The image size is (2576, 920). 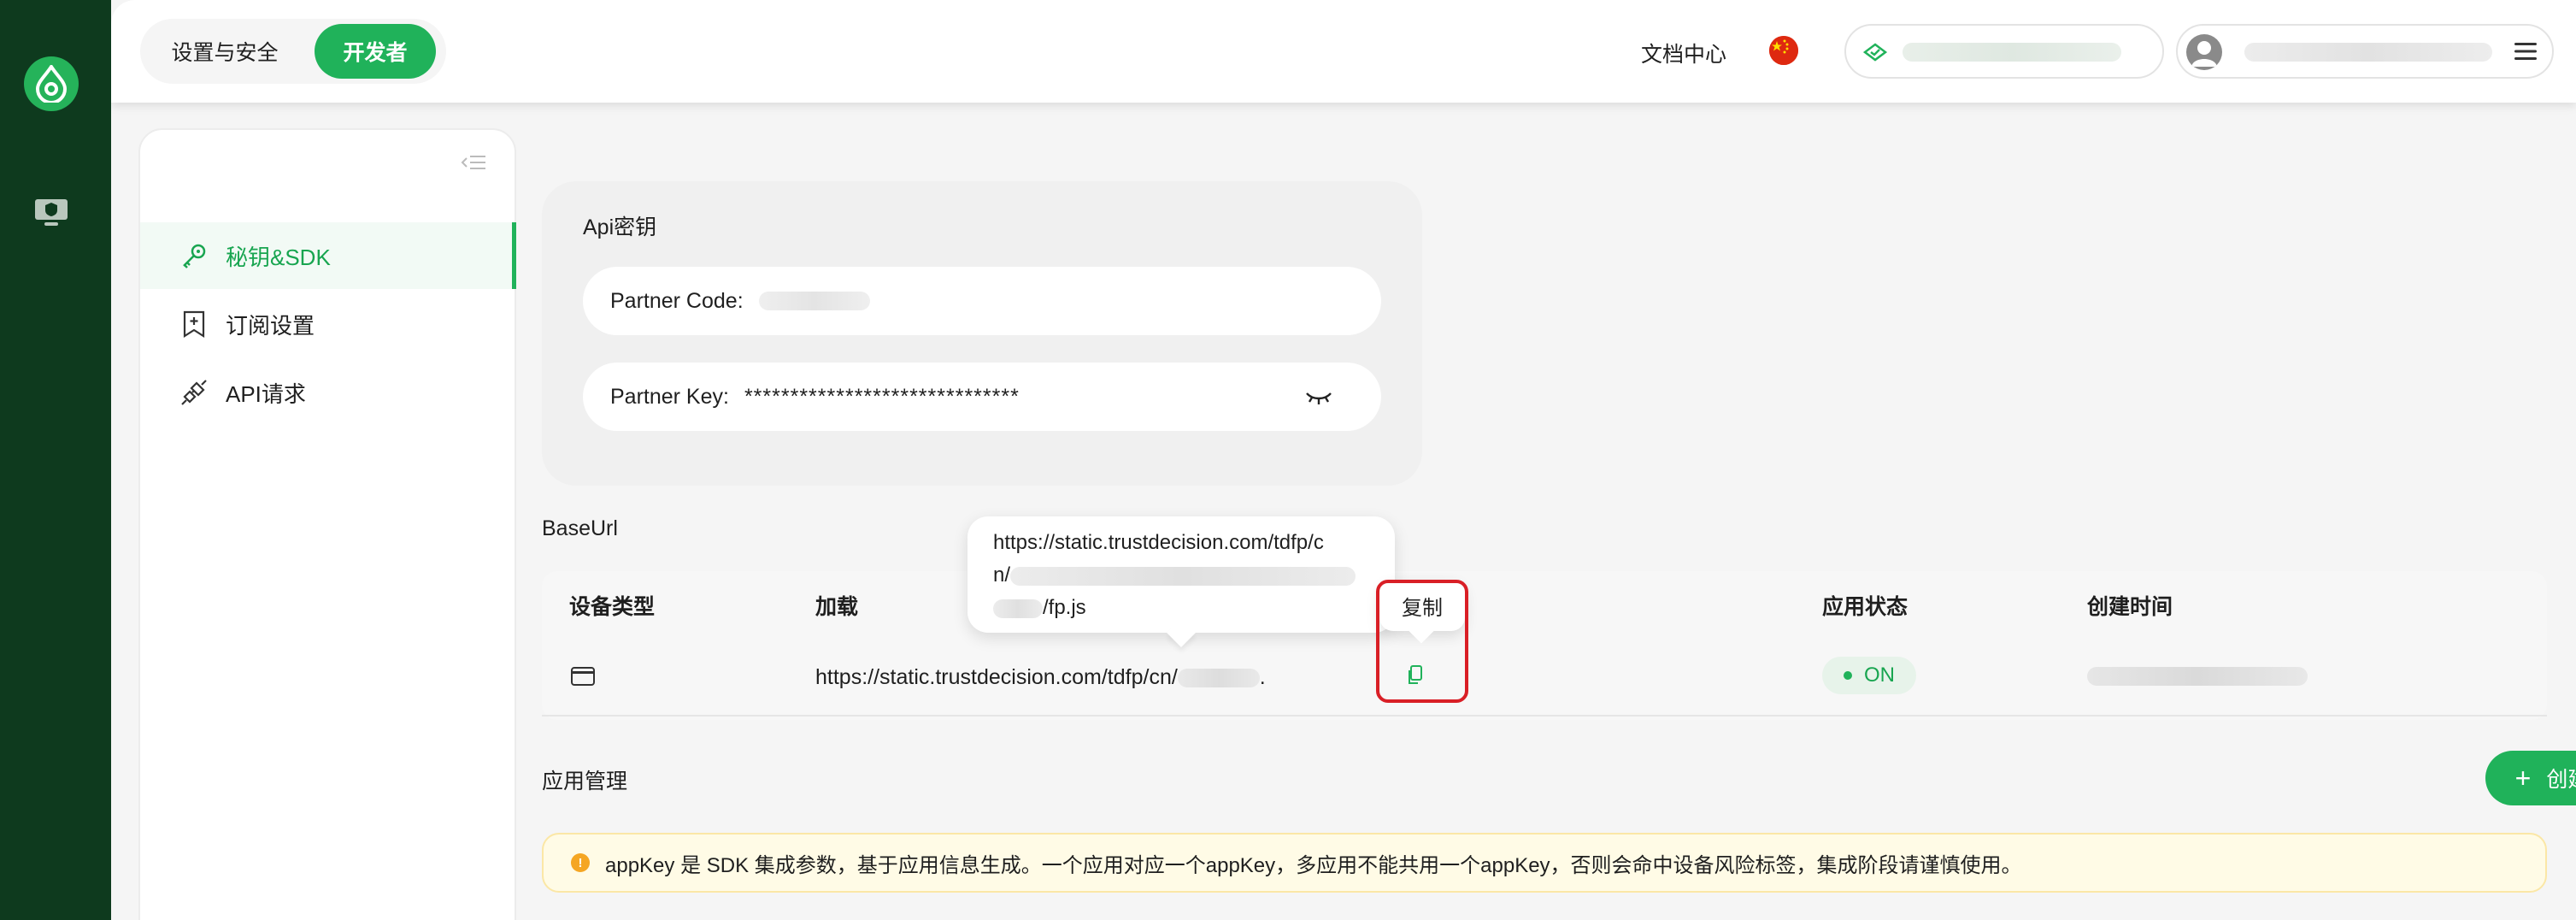 What do you see at coordinates (2368, 52) in the screenshot?
I see `user-name-redacted` at bounding box center [2368, 52].